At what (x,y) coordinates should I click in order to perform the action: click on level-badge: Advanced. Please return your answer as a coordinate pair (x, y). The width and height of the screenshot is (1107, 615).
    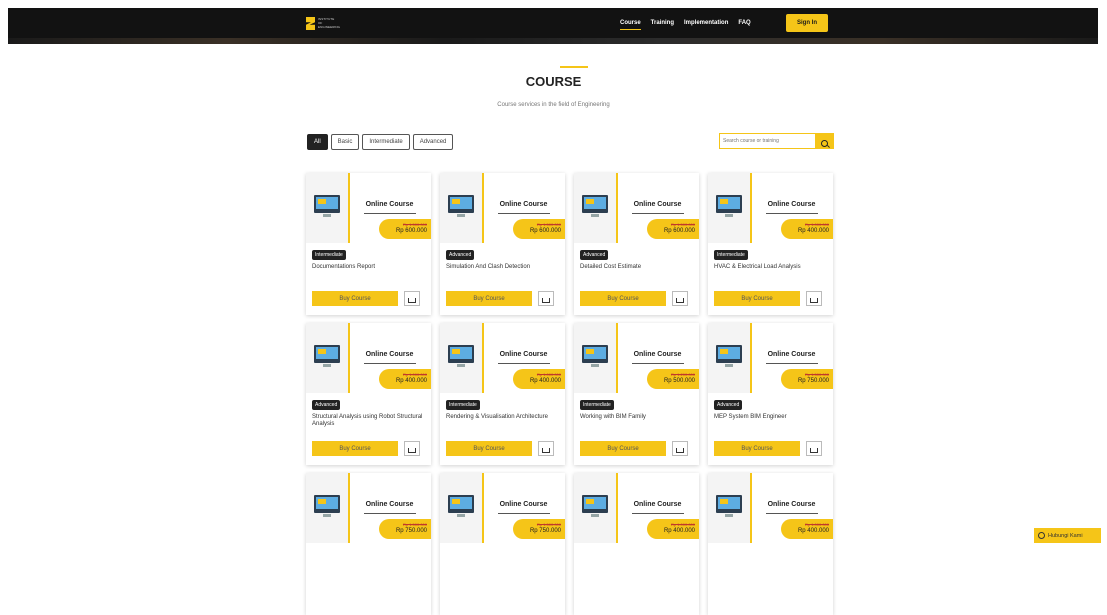
    Looking at the image, I should click on (594, 255).